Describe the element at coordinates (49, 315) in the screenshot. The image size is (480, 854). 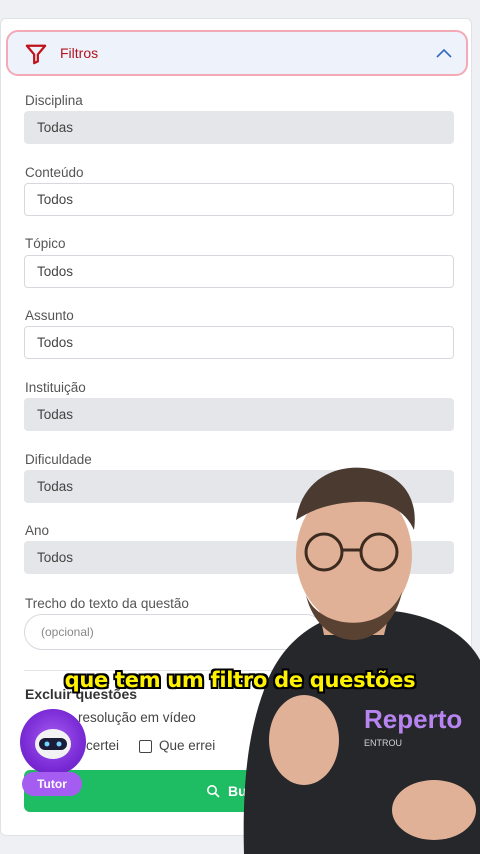
I see `label-assunto: Assunto` at that location.